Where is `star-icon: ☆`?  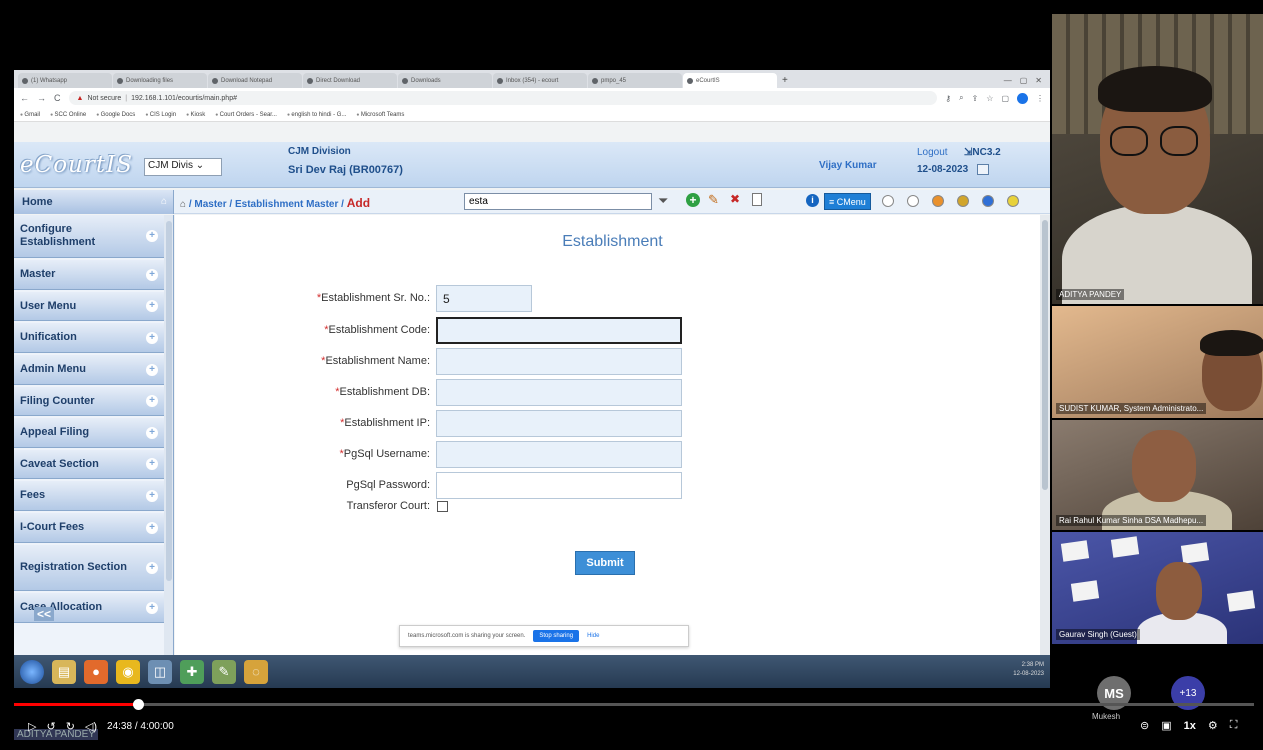 star-icon: ☆ is located at coordinates (989, 98).